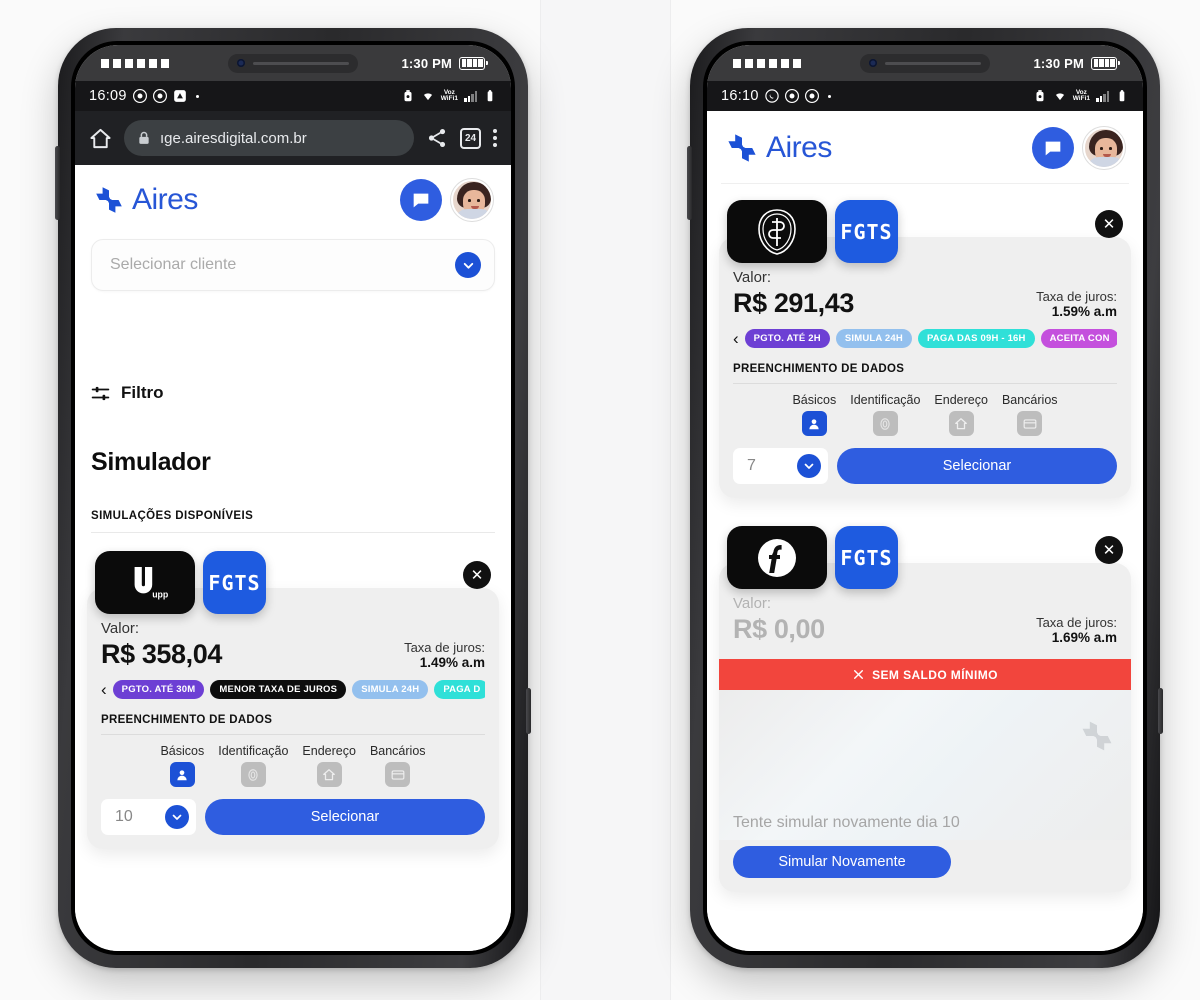 The width and height of the screenshot is (1200, 1000). Describe the element at coordinates (165, 199) in the screenshot. I see `brand-name: Aires` at that location.